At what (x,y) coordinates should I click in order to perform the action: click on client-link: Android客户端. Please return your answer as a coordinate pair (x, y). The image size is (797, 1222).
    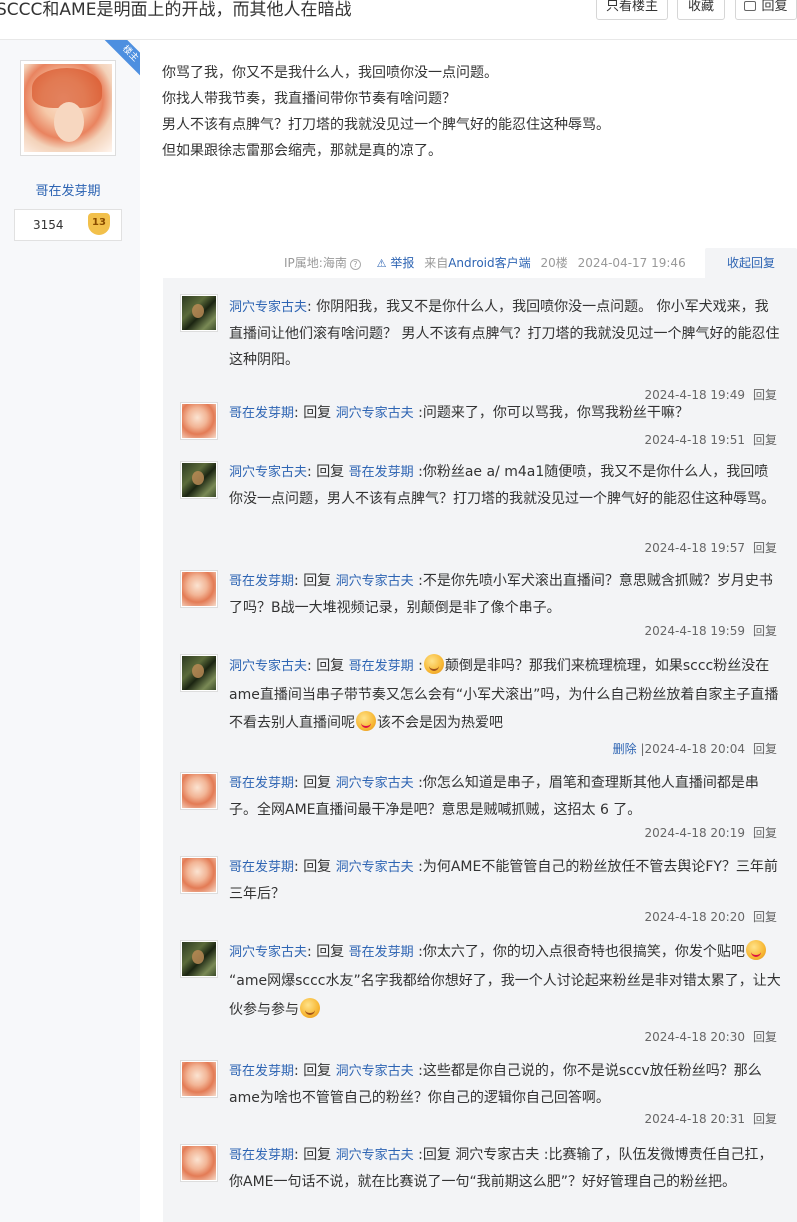
    Looking at the image, I should click on (489, 263).